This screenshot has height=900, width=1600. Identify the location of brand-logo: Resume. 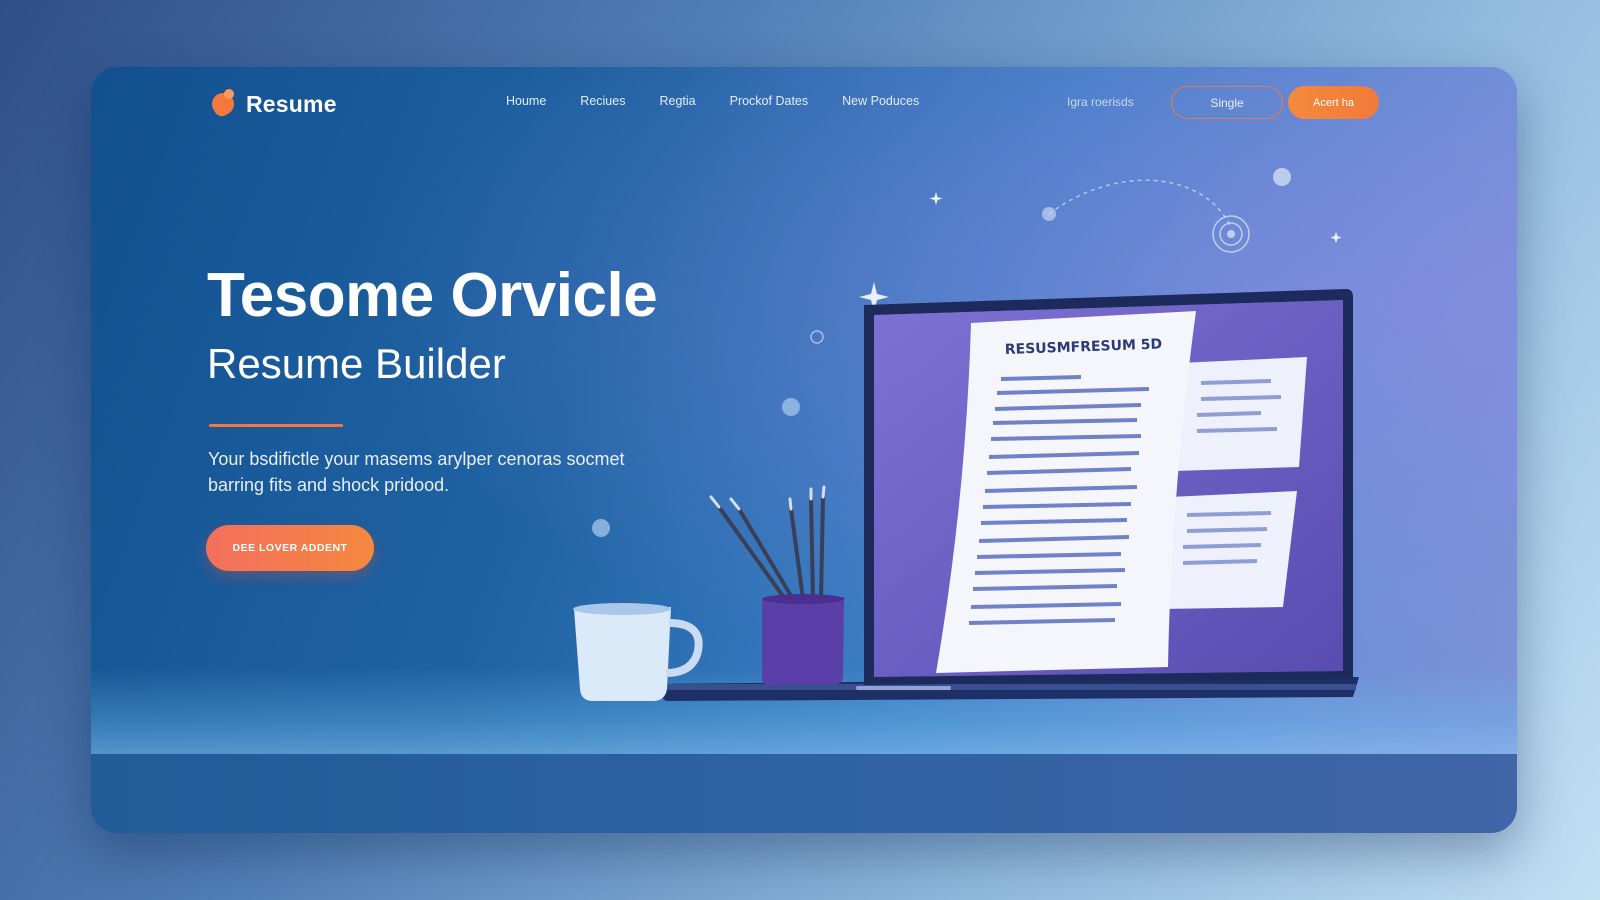
(273, 104).